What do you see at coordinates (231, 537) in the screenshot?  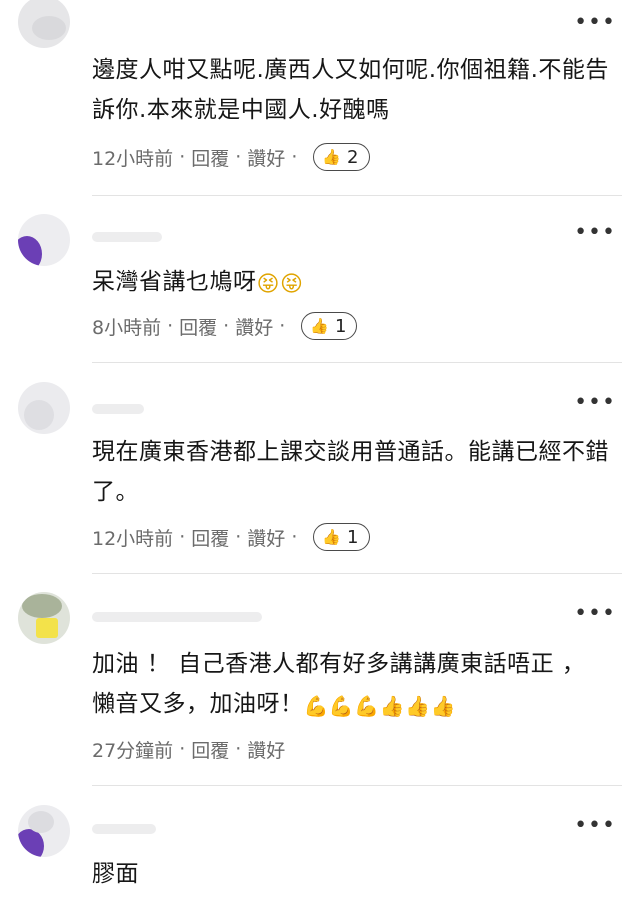 I see `comment-meta: 12小時前 · 回覆 · 讚好 · 👍 1` at bounding box center [231, 537].